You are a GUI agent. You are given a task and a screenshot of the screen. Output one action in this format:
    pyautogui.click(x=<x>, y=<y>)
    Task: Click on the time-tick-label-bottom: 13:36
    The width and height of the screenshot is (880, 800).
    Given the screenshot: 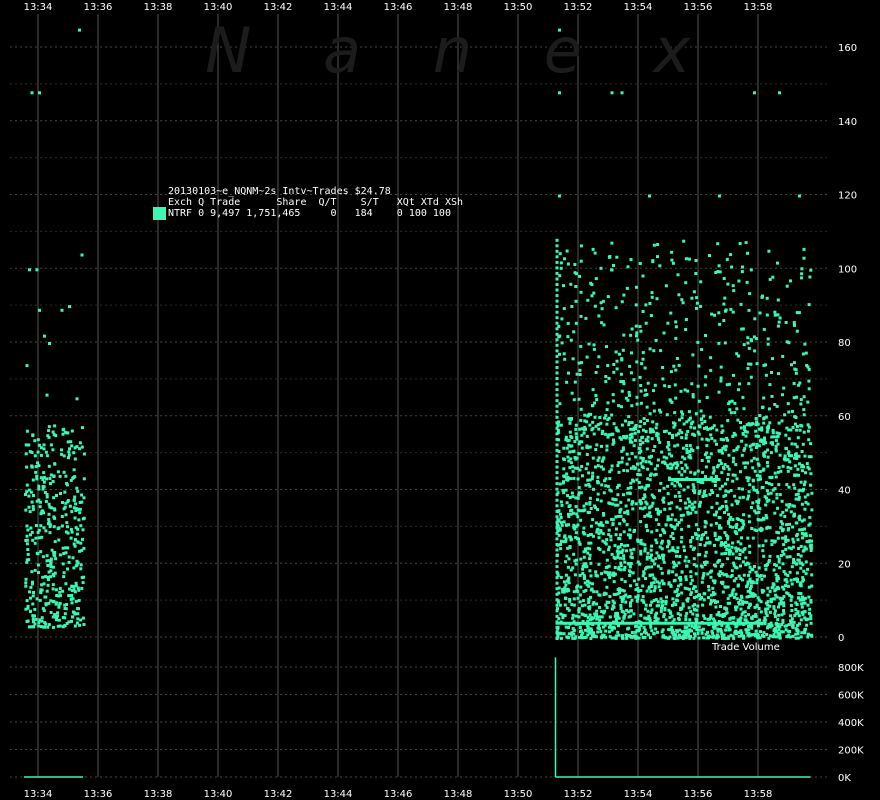 What is the action you would take?
    pyautogui.click(x=98, y=794)
    